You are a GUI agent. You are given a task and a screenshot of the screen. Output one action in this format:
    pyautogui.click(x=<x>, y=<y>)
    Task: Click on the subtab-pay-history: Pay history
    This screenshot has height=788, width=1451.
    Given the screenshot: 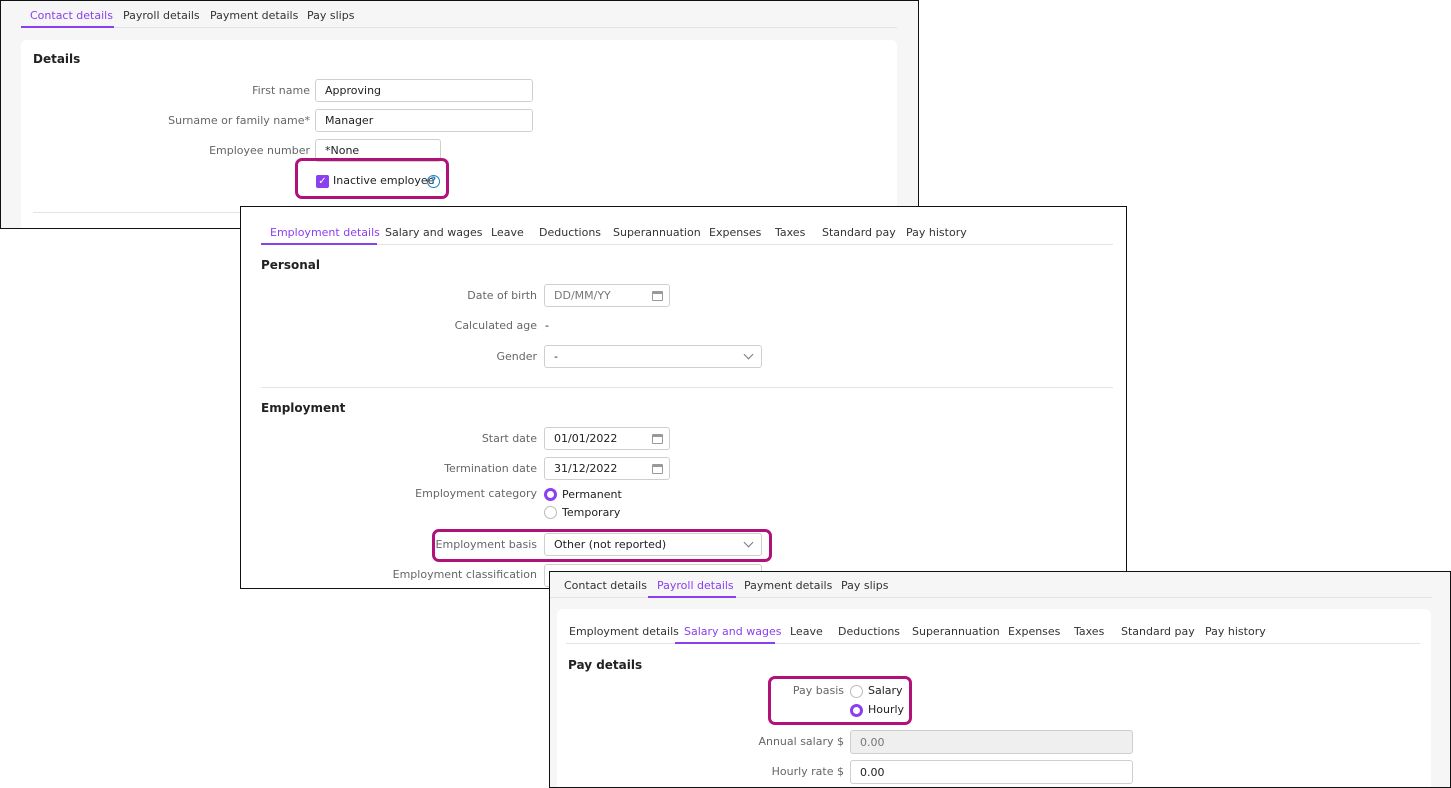 What is the action you would take?
    pyautogui.click(x=1235, y=631)
    